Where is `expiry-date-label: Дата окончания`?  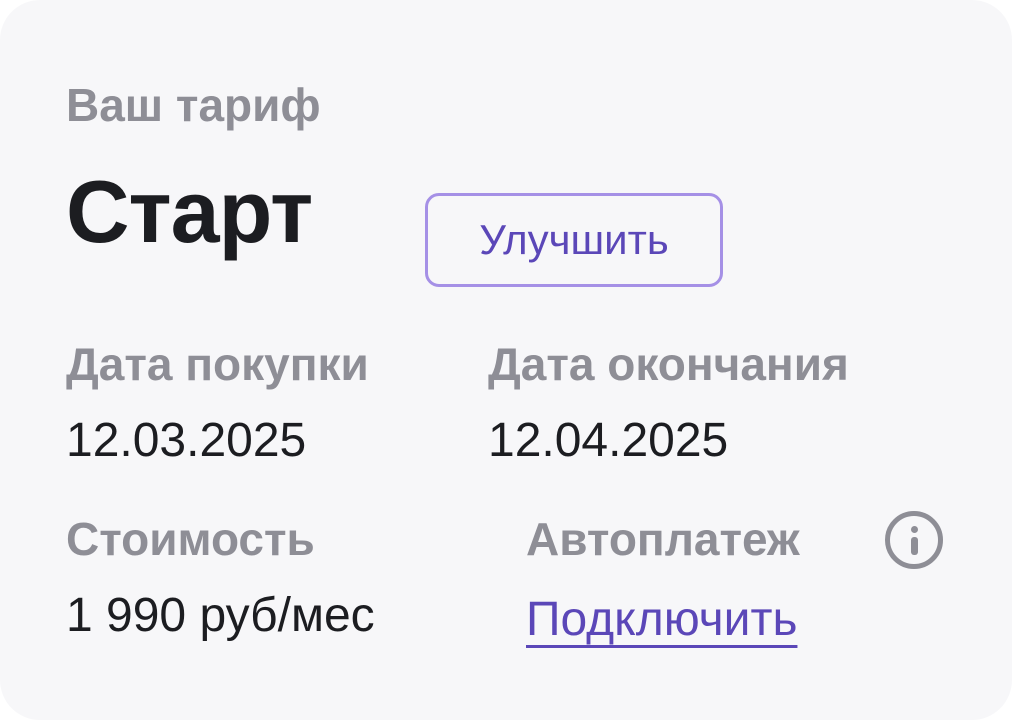
expiry-date-label: Дата окончания is located at coordinates (668, 364).